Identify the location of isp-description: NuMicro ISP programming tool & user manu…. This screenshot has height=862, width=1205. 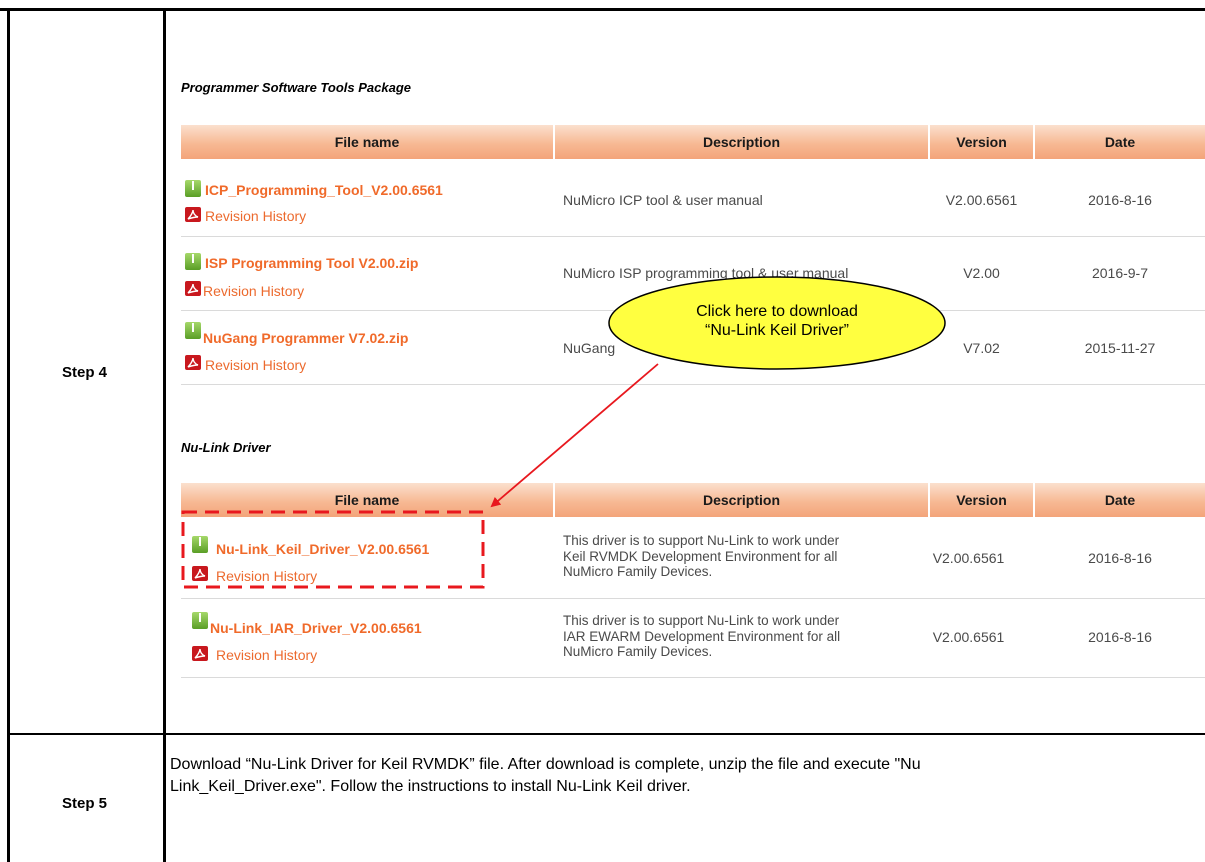
(706, 273).